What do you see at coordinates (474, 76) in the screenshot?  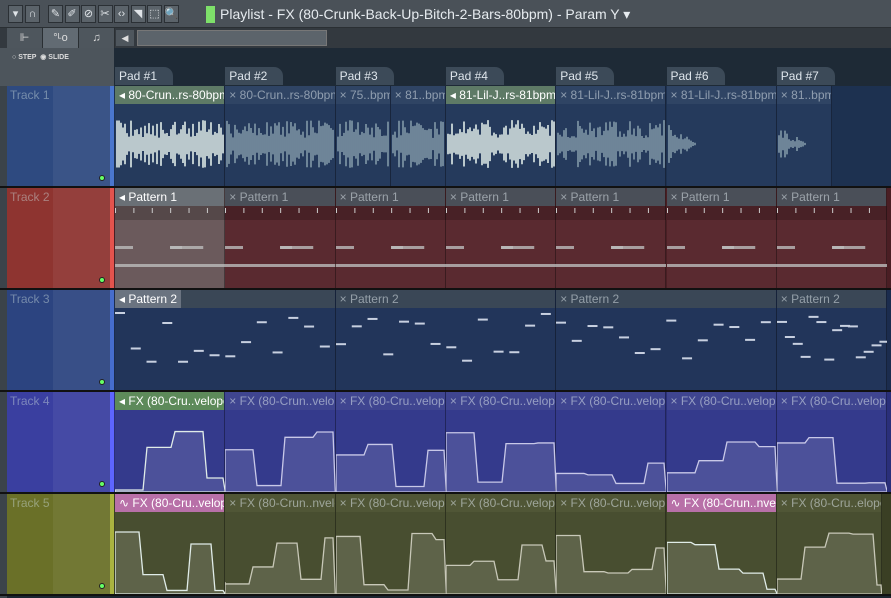 I see `pad-marker: Pad #4` at bounding box center [474, 76].